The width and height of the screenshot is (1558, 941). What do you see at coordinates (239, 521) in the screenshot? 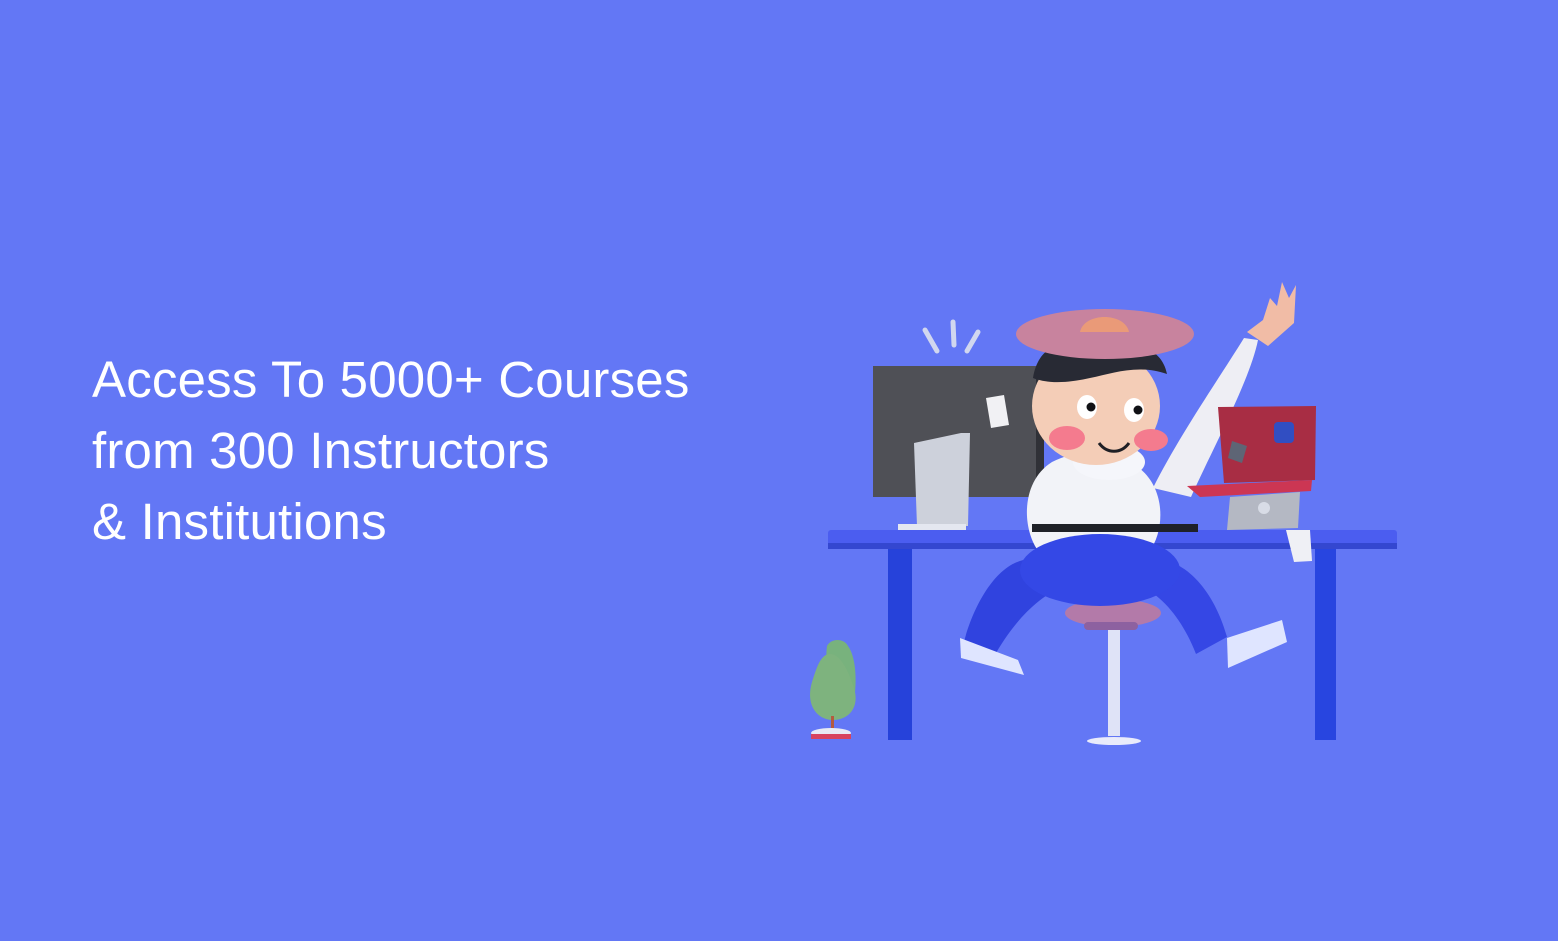
I see `headline-line-3: & Institutions` at bounding box center [239, 521].